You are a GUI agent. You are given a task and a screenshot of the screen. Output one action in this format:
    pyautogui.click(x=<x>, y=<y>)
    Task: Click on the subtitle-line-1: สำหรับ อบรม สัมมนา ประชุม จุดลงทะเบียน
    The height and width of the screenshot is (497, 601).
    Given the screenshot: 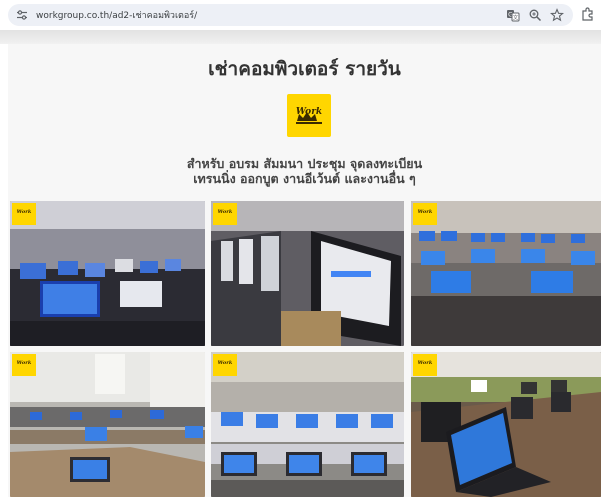 What is the action you would take?
    pyautogui.click(x=304, y=163)
    